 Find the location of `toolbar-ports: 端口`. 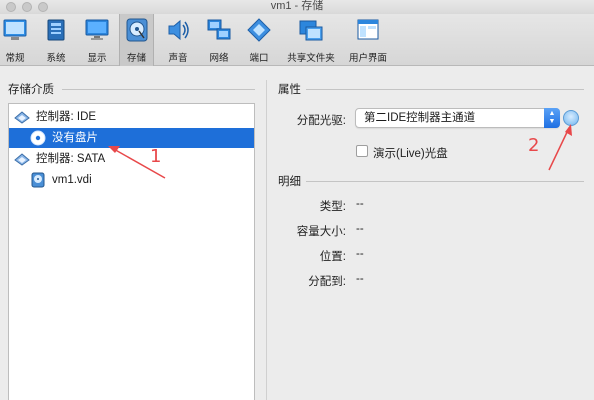

toolbar-ports: 端口 is located at coordinates (259, 40).